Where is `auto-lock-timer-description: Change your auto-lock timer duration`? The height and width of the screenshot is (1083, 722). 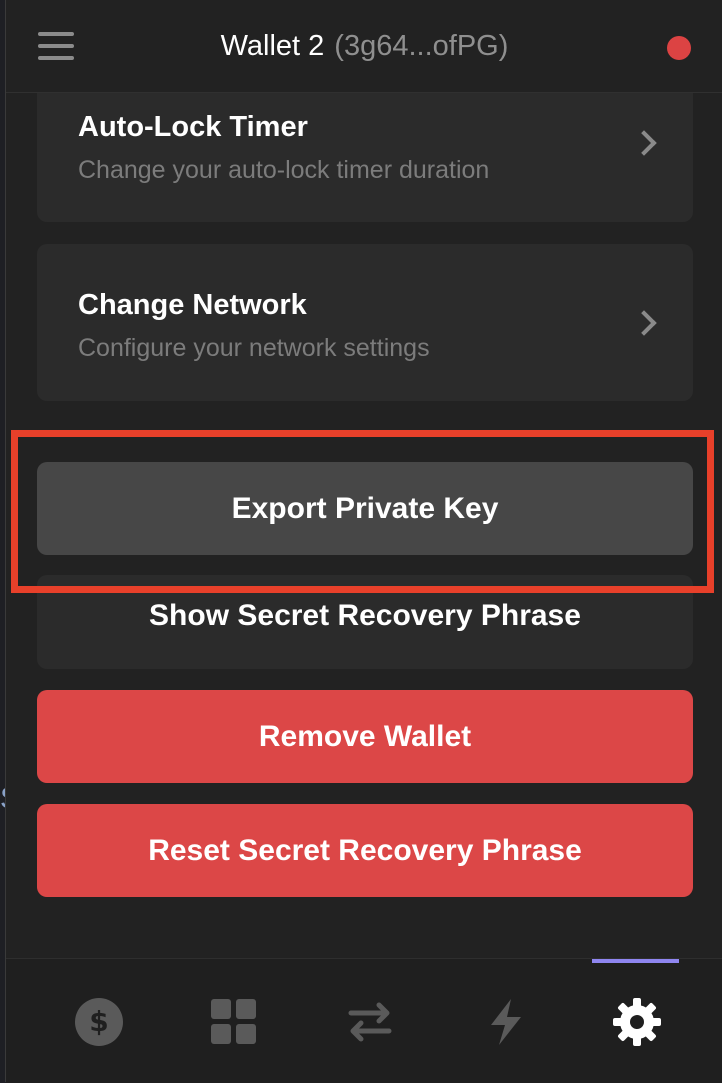
auto-lock-timer-description: Change your auto-lock timer duration is located at coordinates (284, 170).